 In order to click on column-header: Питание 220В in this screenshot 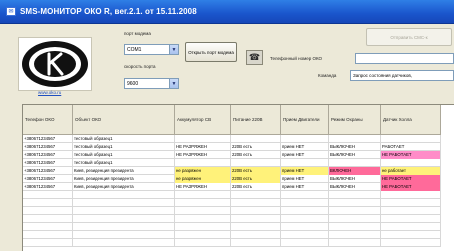, I will do `click(256, 120)`.